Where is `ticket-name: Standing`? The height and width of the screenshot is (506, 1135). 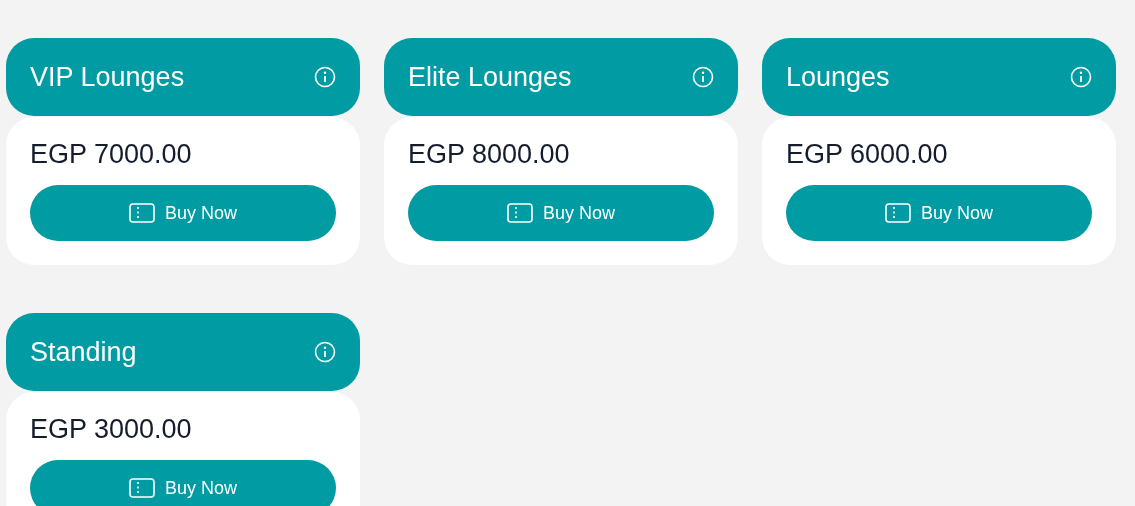 ticket-name: Standing is located at coordinates (83, 352).